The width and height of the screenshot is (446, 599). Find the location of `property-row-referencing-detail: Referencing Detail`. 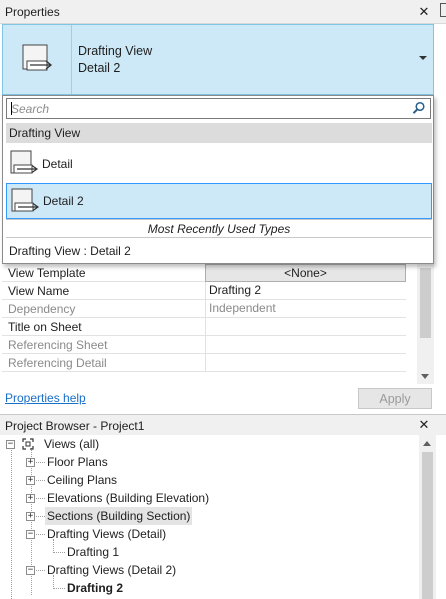

property-row-referencing-detail: Referencing Detail is located at coordinates (204, 363).